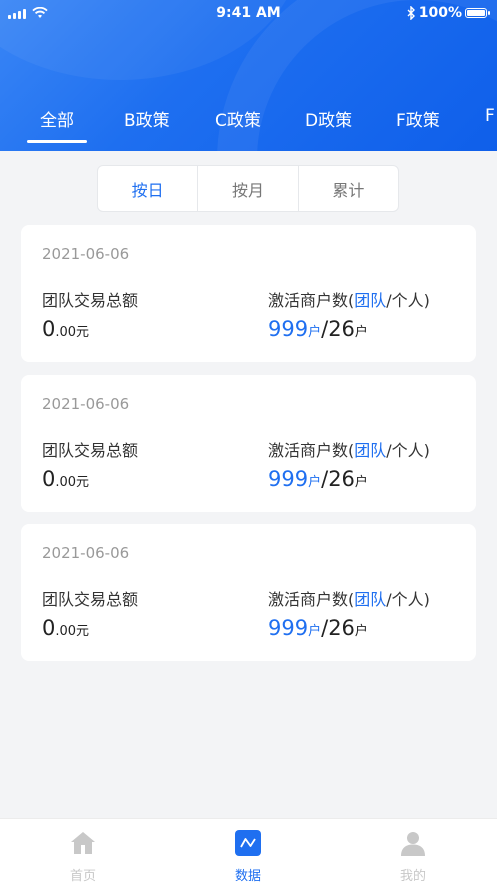  I want to click on nav-home-label: 首页, so click(82, 876).